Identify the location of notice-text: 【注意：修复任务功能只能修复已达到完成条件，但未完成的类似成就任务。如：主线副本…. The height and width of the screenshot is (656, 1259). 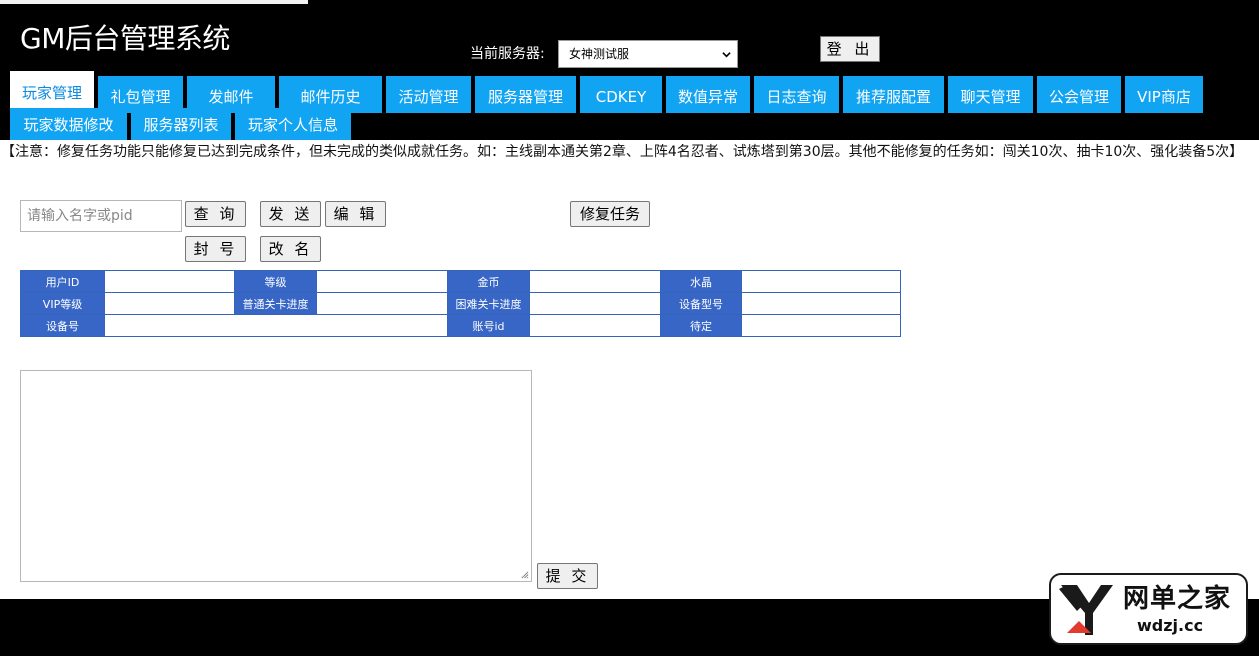
(622, 152).